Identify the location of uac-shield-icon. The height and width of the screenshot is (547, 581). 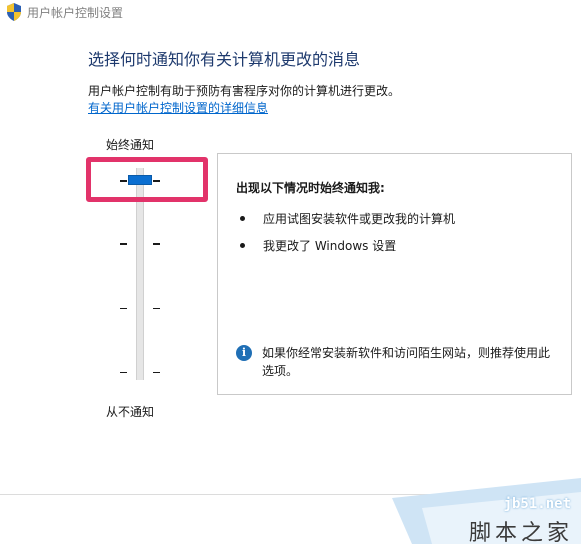
(14, 12).